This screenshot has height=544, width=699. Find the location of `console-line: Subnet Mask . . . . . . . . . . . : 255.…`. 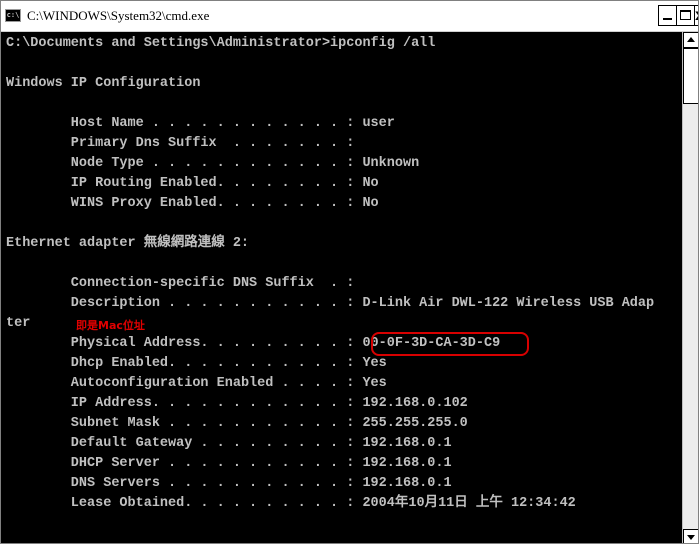

console-line: Subnet Mask . . . . . . . . . . . : 255.… is located at coordinates (237, 423).